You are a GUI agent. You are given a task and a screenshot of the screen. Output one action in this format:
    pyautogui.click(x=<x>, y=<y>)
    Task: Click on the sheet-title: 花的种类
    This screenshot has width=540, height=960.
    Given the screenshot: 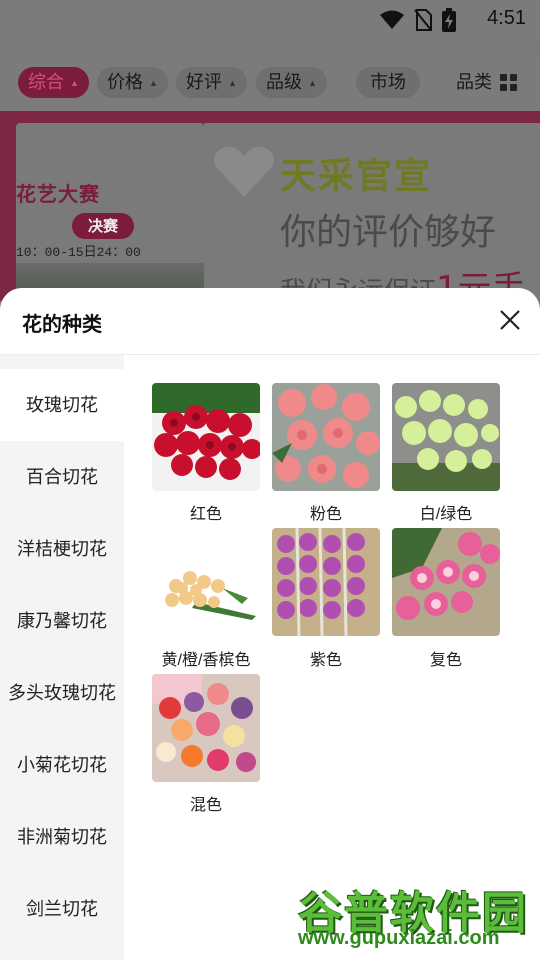 What is the action you would take?
    pyautogui.click(x=62, y=325)
    